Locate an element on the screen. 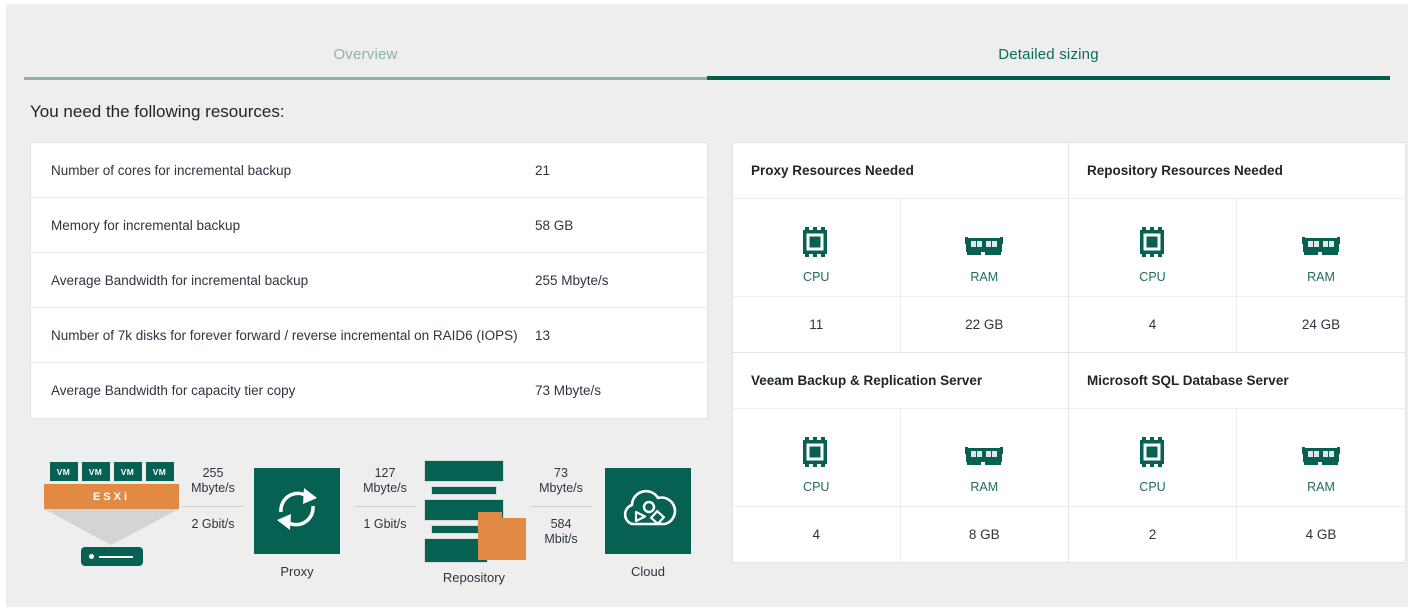 The width and height of the screenshot is (1414, 610). resource-cell-ram: RAM 22 GB is located at coordinates (984, 275).